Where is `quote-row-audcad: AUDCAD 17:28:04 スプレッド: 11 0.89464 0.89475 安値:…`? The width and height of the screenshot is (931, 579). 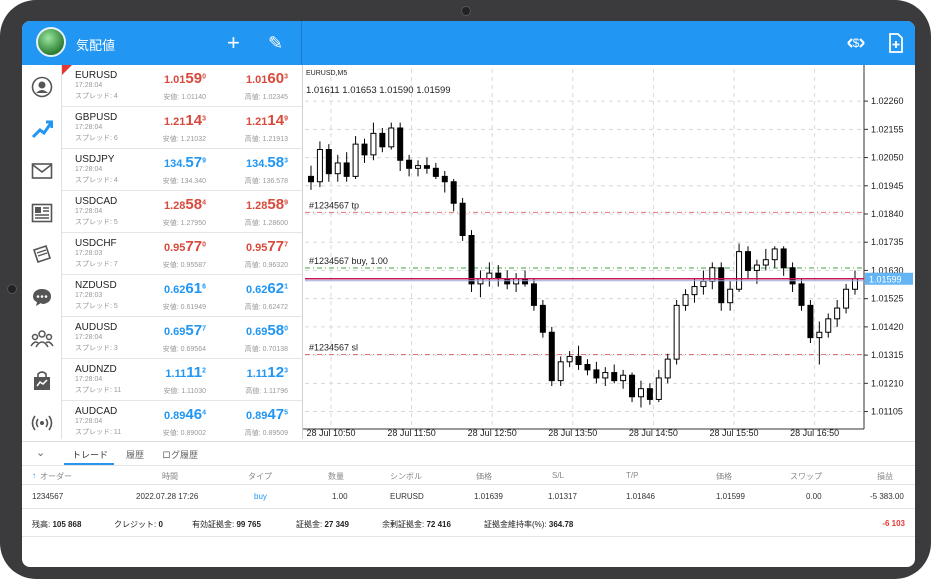
quote-row-audcad: AUDCAD 17:28:04 スプレッド: 11 0.89464 0.89475 安値:… is located at coordinates (182, 420).